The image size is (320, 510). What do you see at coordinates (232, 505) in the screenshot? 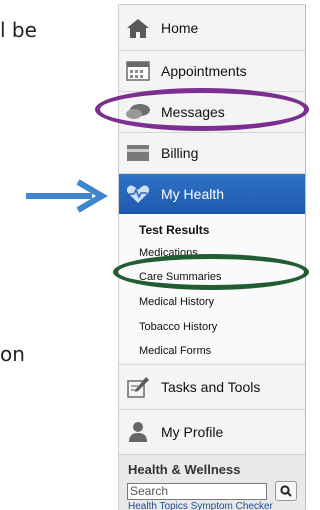
I see `link-symptom-checker: Symptom Checker` at bounding box center [232, 505].